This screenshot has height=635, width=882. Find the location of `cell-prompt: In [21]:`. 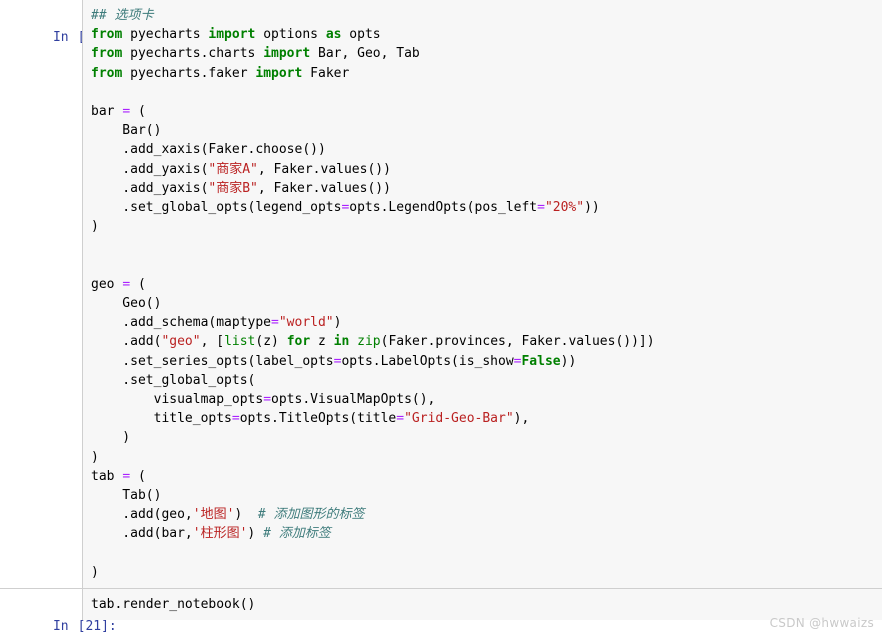

cell-prompt: In [21]: is located at coordinates (58, 612).